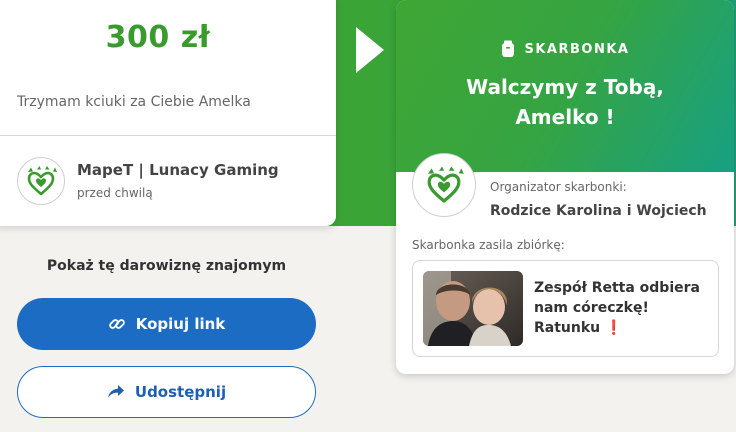 This screenshot has width=736, height=432. I want to click on exclamation-emoji: ❗, so click(614, 328).